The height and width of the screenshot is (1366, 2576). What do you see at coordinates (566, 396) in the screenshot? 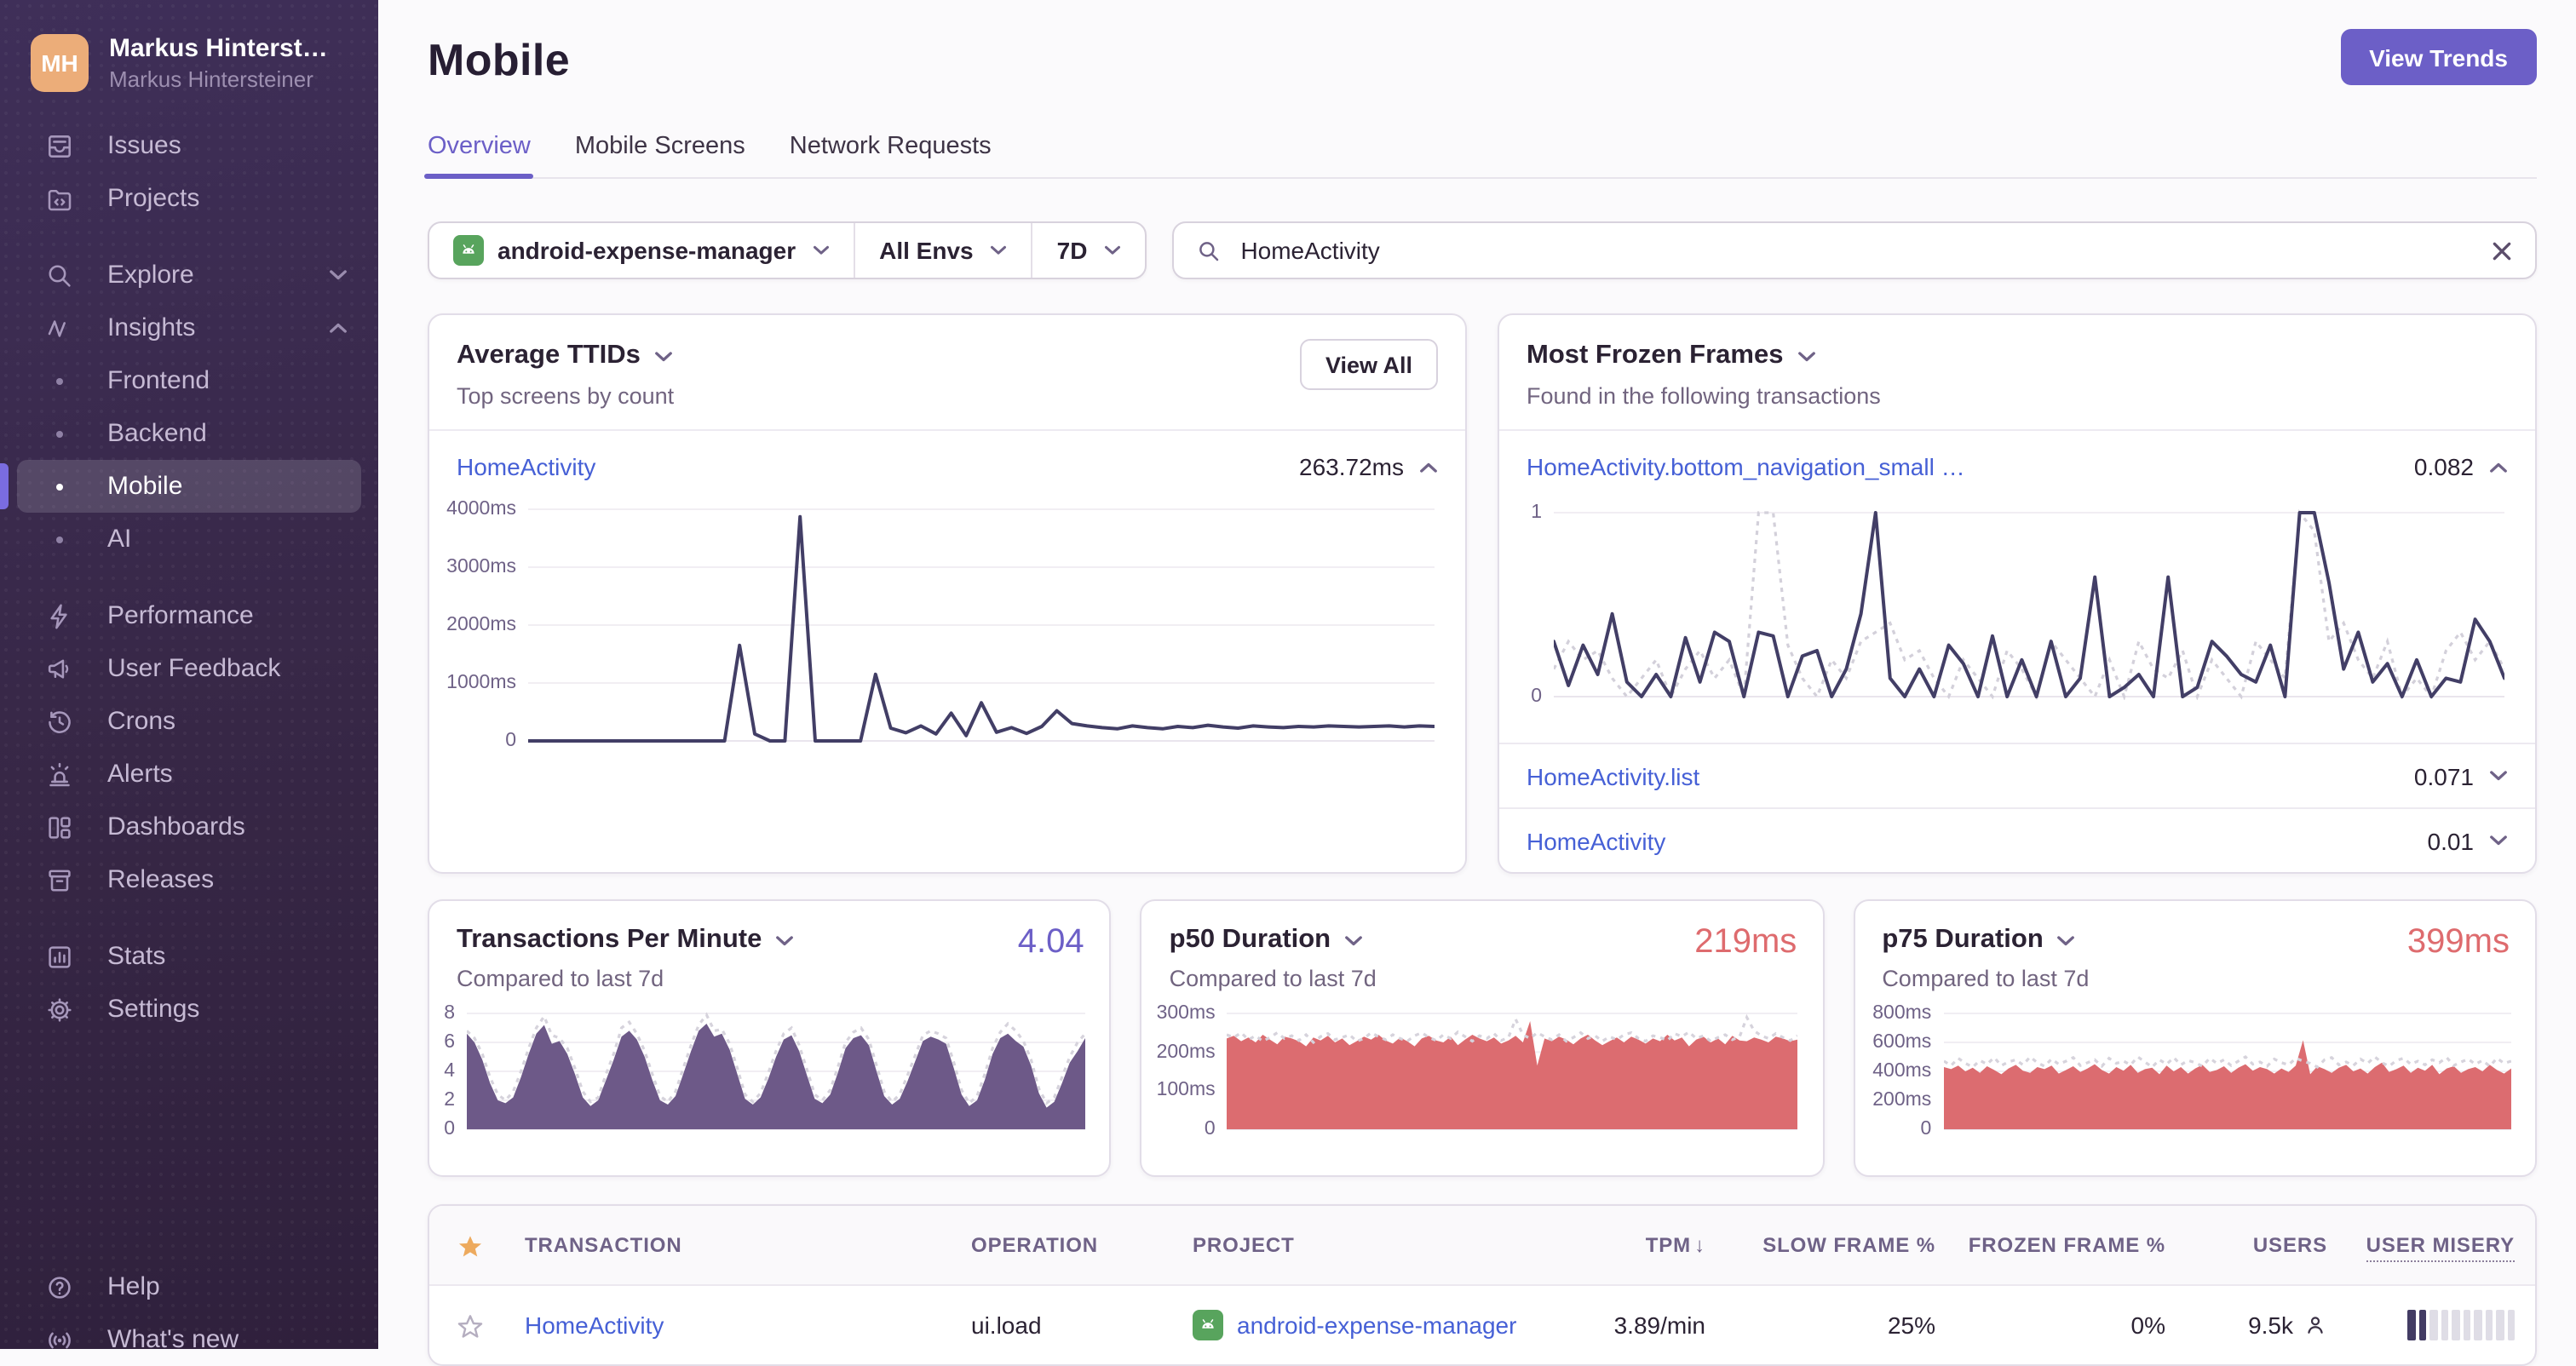
I see `card-subtitle: Top screens by count` at bounding box center [566, 396].